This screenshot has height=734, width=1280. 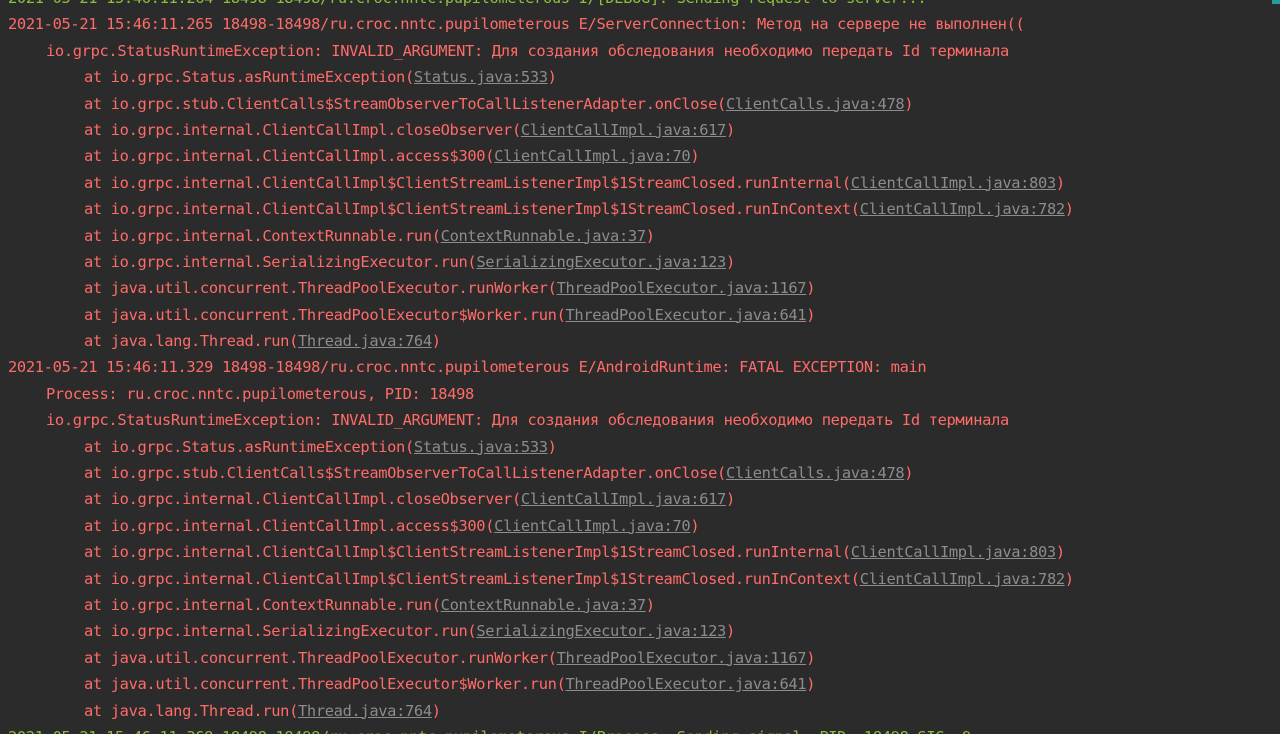 What do you see at coordinates (1276, 2) in the screenshot?
I see `scroll-marker` at bounding box center [1276, 2].